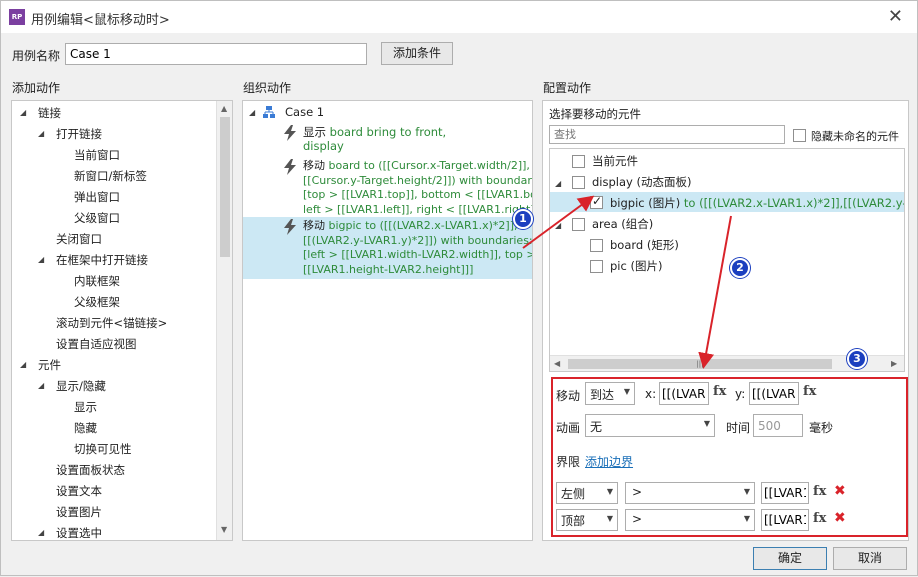 The height and width of the screenshot is (577, 918). I want to click on cancel-button: 取消, so click(870, 558).